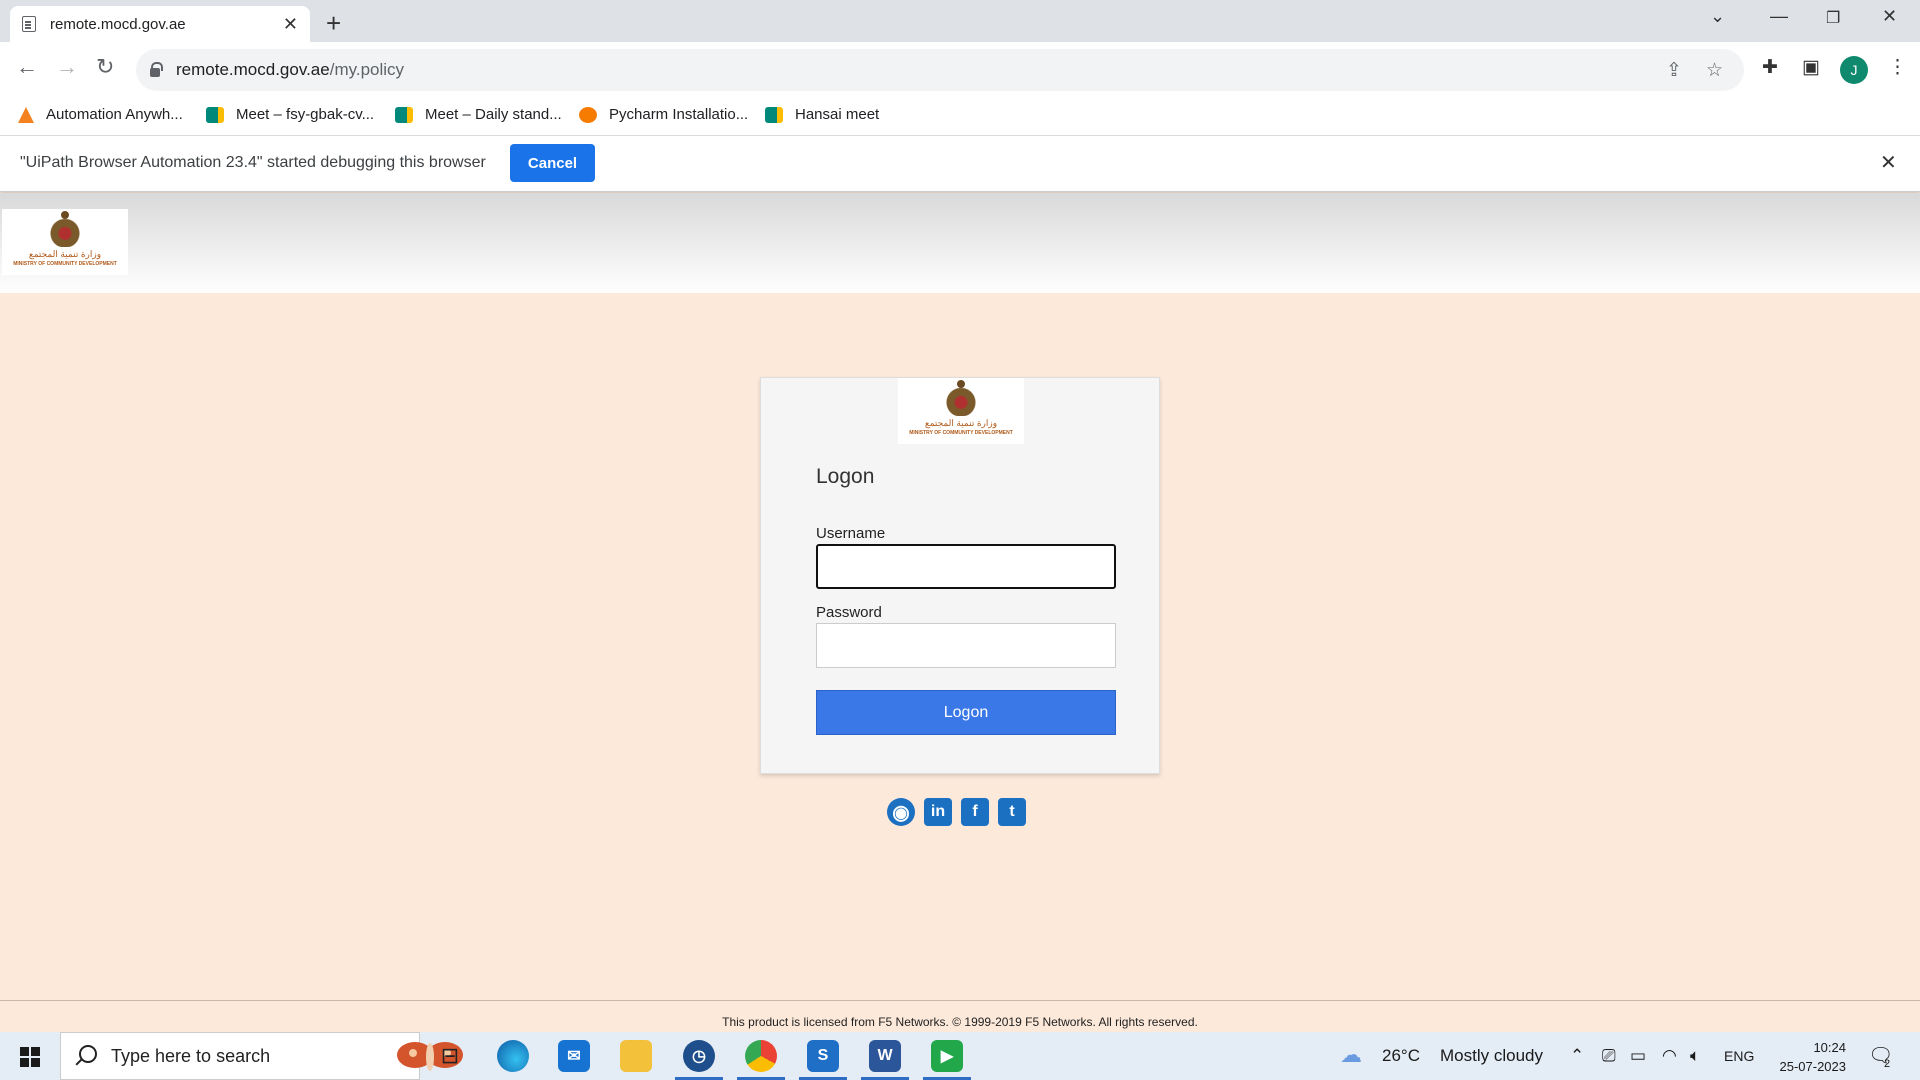  Describe the element at coordinates (191, 1055) in the screenshot. I see `search-placeholder: Type here to search` at that location.